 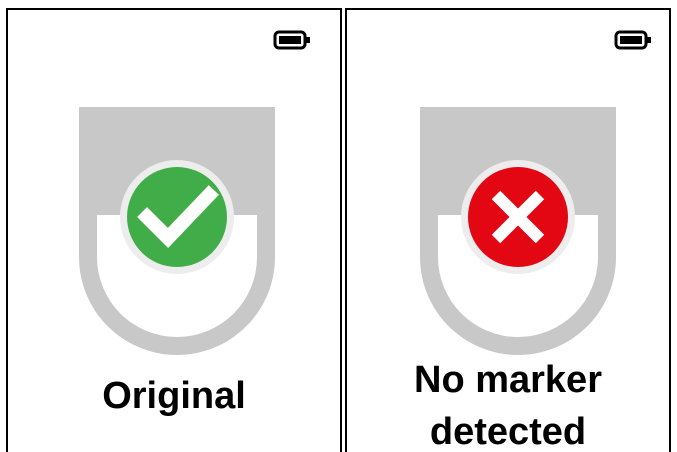 I want to click on status-caption: No marker detected, so click(x=508, y=403).